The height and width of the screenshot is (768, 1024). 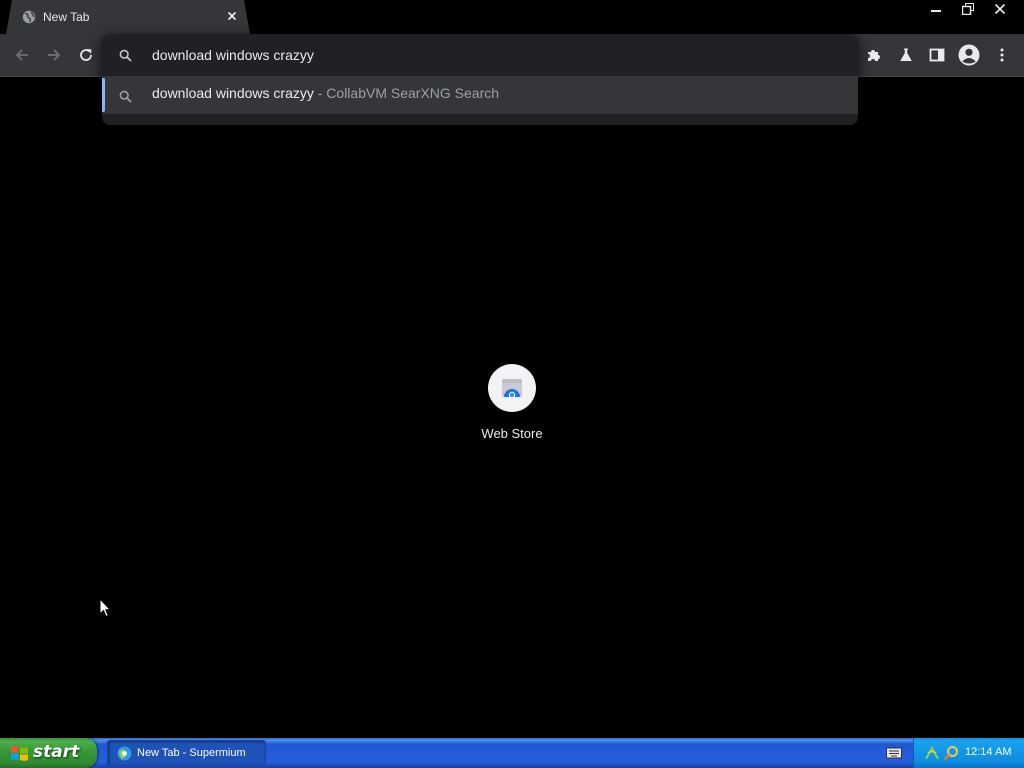 What do you see at coordinates (233, 93) in the screenshot?
I see `suggestion-query: download windows crazyy` at bounding box center [233, 93].